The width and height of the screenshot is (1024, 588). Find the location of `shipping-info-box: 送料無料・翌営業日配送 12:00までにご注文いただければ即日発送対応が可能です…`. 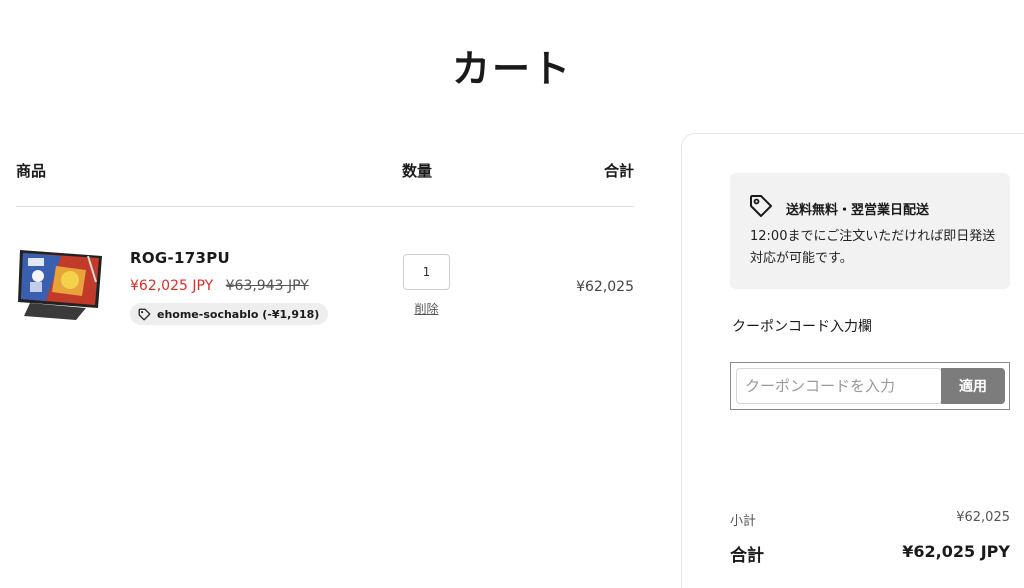

shipping-info-box: 送料無料・翌営業日配送 12:00までにご注文いただければ即日発送対応が可能です… is located at coordinates (870, 231).